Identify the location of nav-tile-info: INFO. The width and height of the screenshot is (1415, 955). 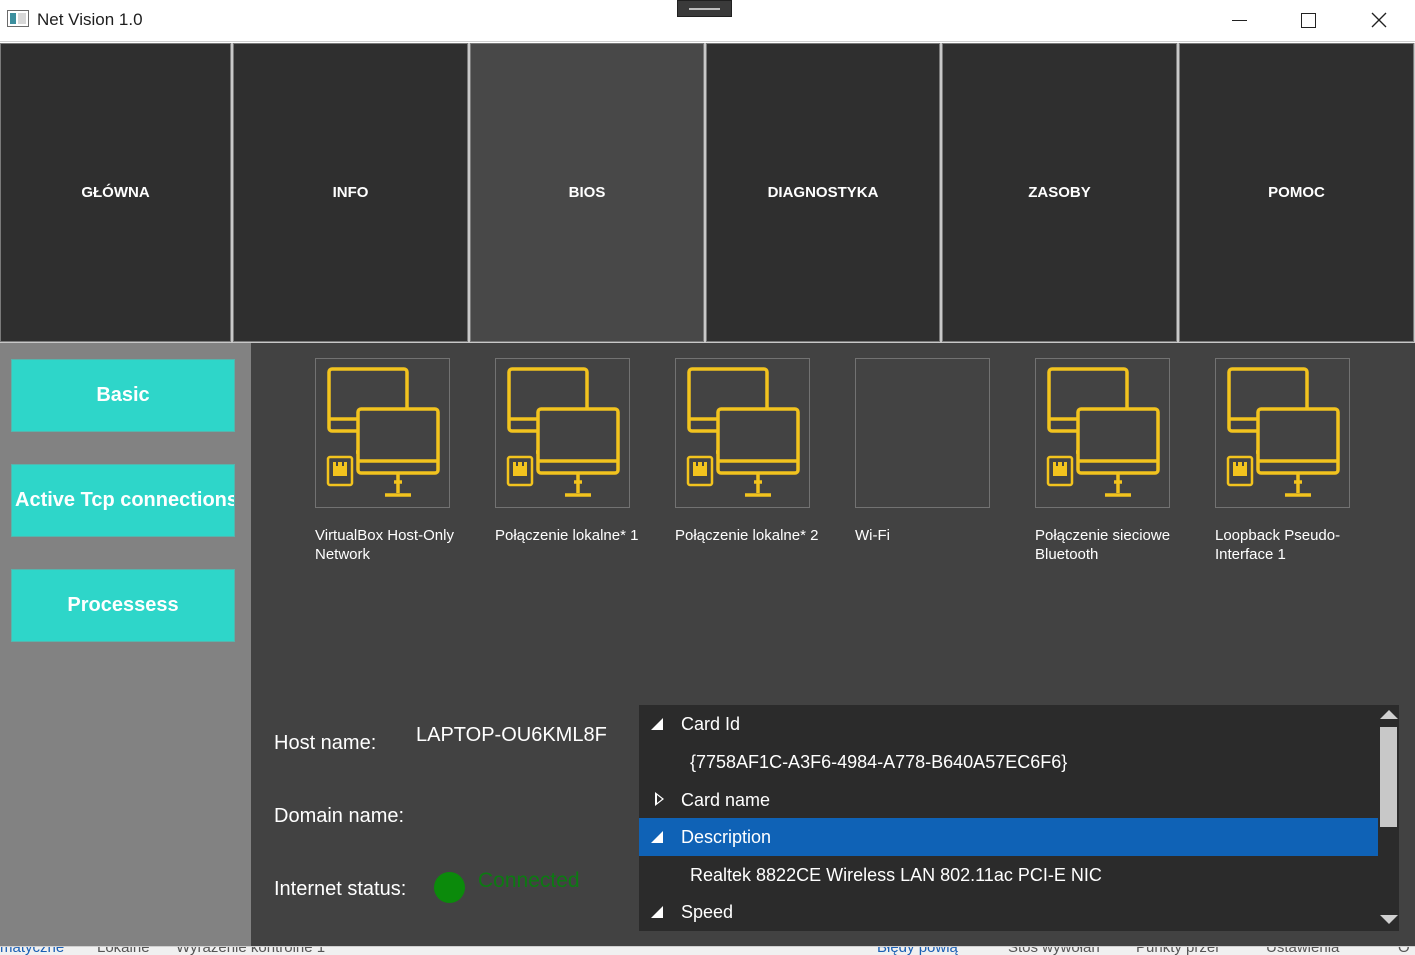
(350, 192).